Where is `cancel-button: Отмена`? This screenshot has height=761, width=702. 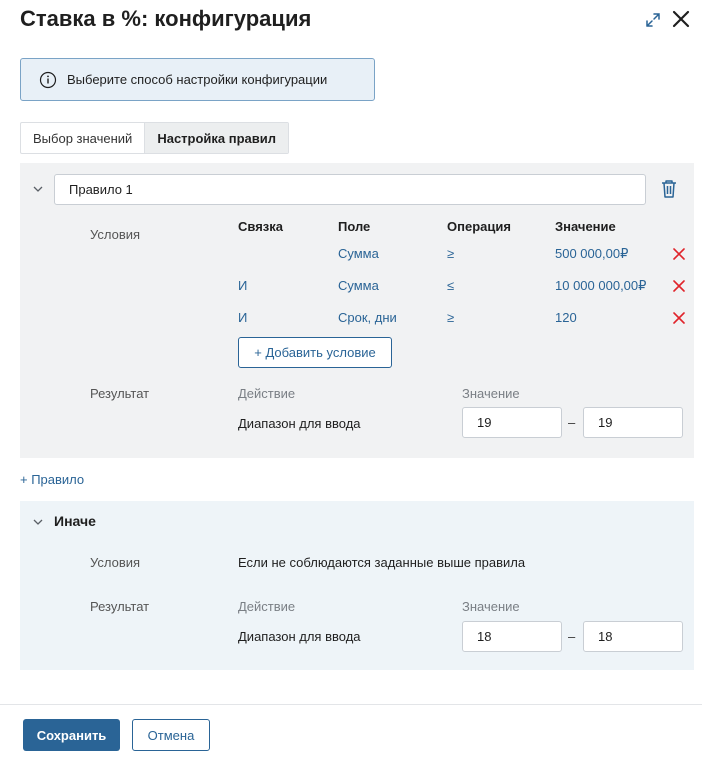
cancel-button: Отмена is located at coordinates (171, 735).